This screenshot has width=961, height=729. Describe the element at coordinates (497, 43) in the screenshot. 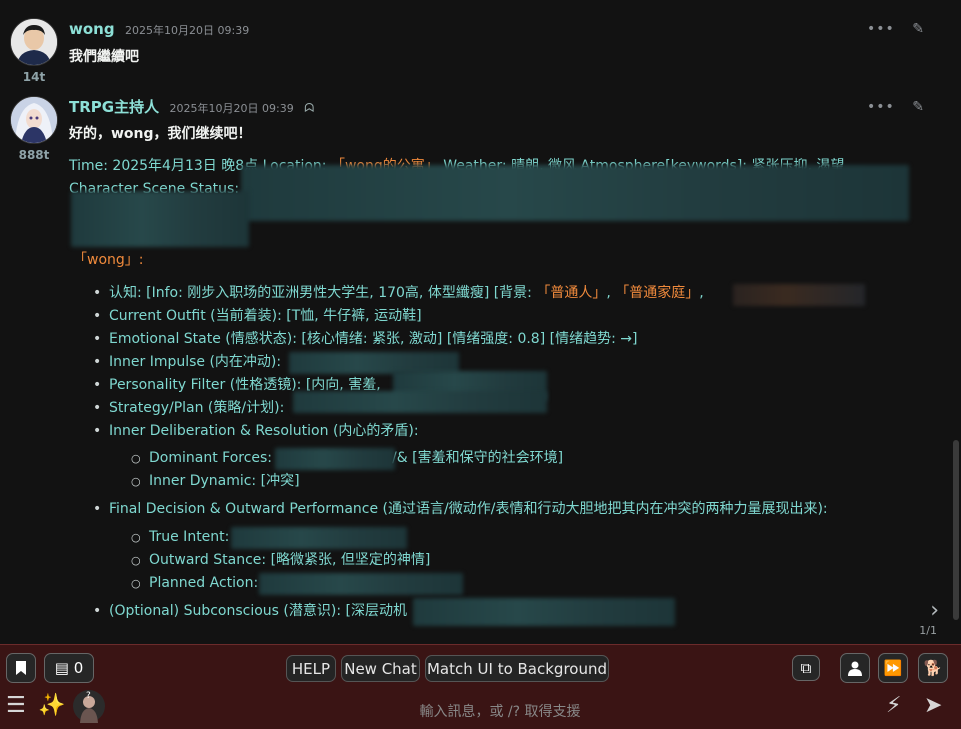

I see `message-body: wong 2025年10月20日 09:39 ••• ✎ 我們繼續吧` at that location.